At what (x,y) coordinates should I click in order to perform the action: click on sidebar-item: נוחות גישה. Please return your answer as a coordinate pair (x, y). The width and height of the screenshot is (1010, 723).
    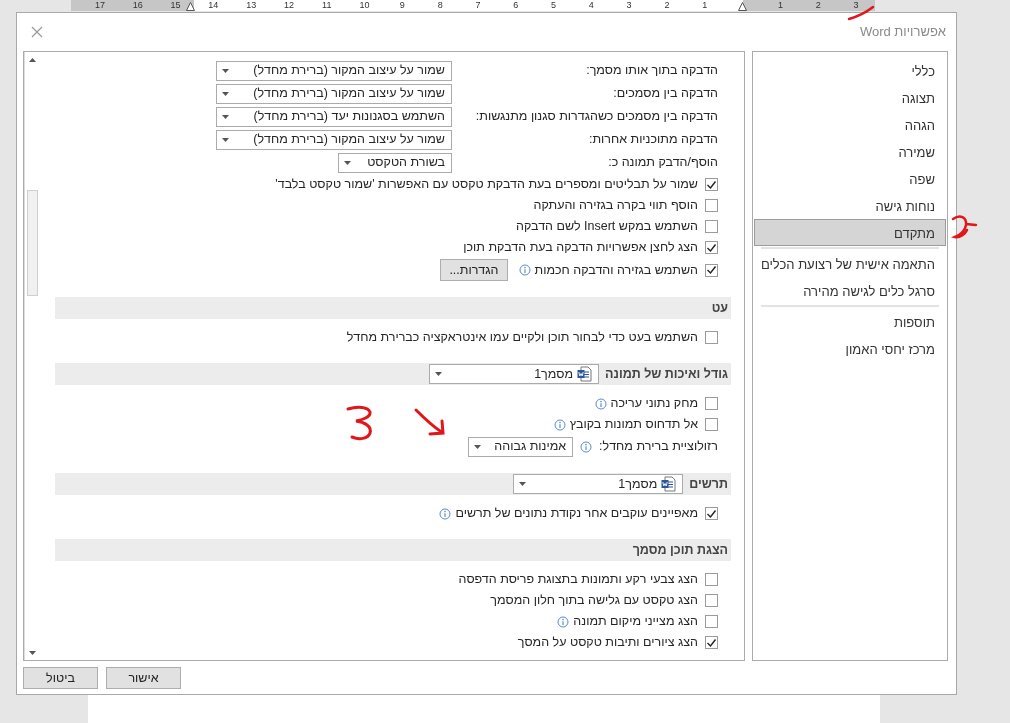
    Looking at the image, I should click on (850, 205).